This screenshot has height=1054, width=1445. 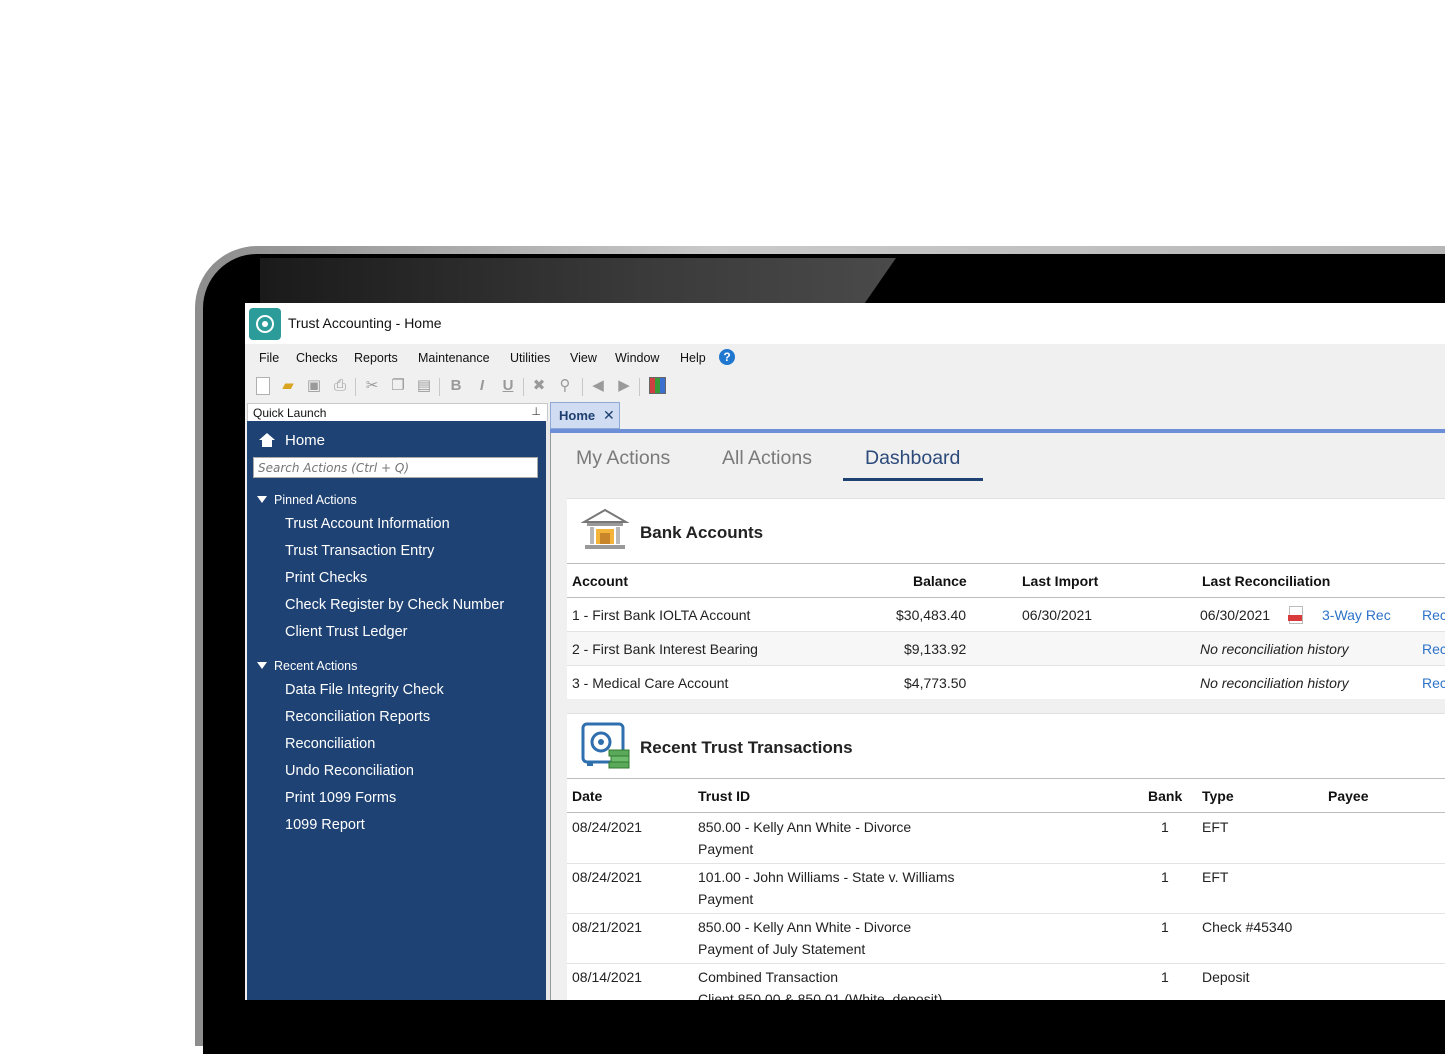 I want to click on tx-description: Payment of July Statement, so click(x=782, y=949).